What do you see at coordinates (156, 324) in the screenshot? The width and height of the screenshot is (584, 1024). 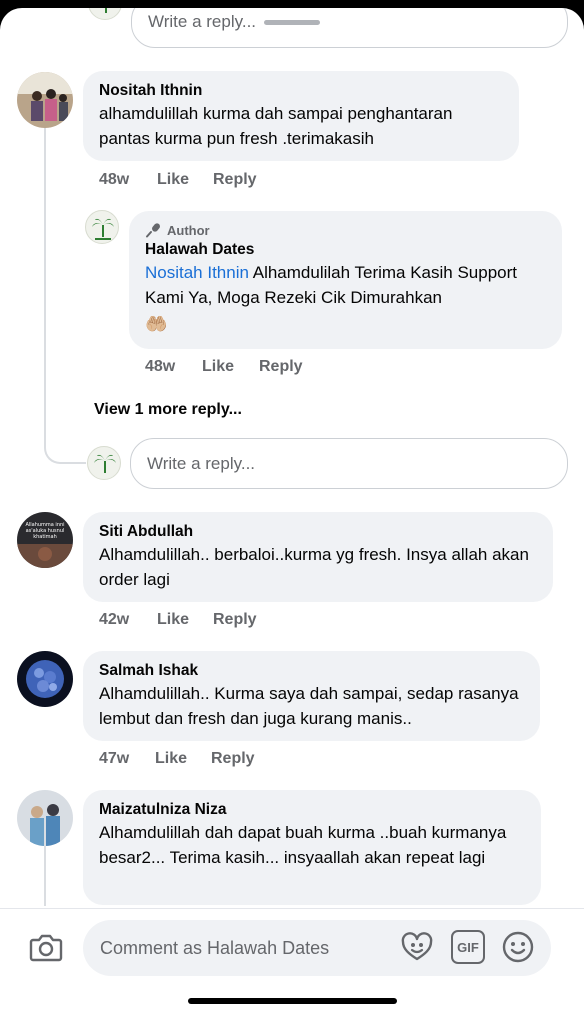 I see `reply-emoji: 🤲🏼` at bounding box center [156, 324].